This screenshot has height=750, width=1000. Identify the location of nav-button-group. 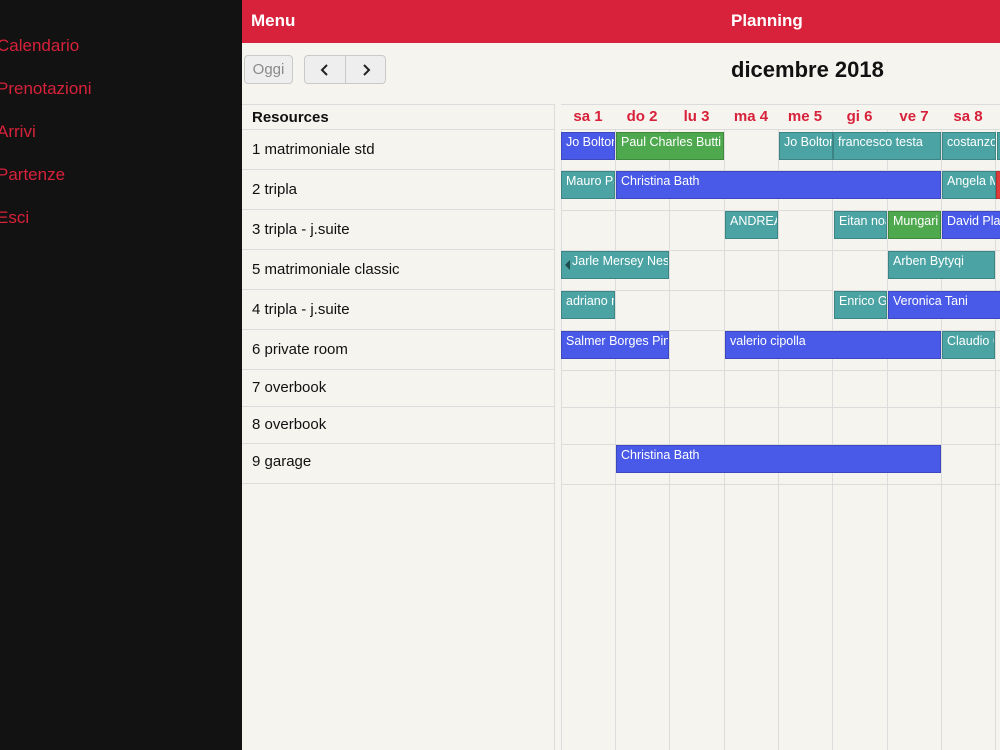
(345, 69).